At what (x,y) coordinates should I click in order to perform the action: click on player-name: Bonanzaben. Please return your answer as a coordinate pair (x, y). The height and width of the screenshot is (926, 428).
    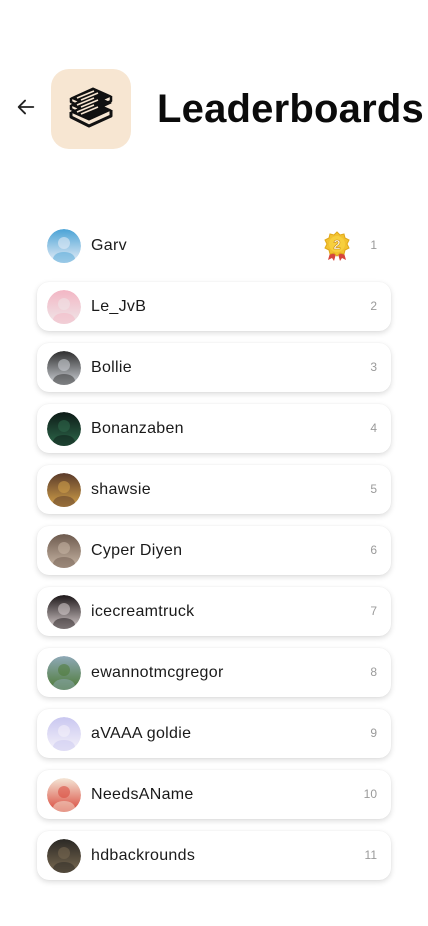
    Looking at the image, I should click on (137, 428).